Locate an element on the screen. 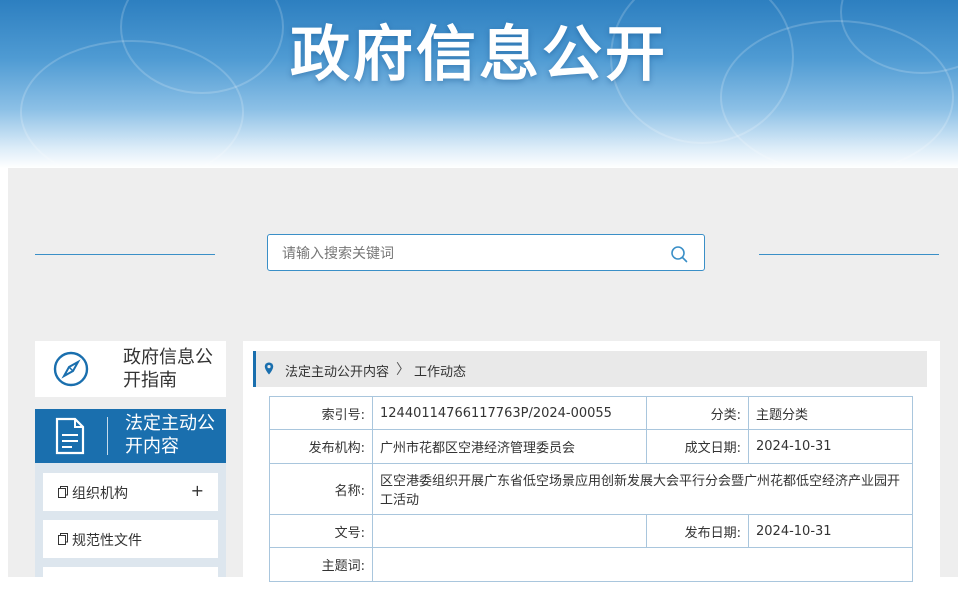 The width and height of the screenshot is (958, 605). sidebar-item-next is located at coordinates (130, 586).